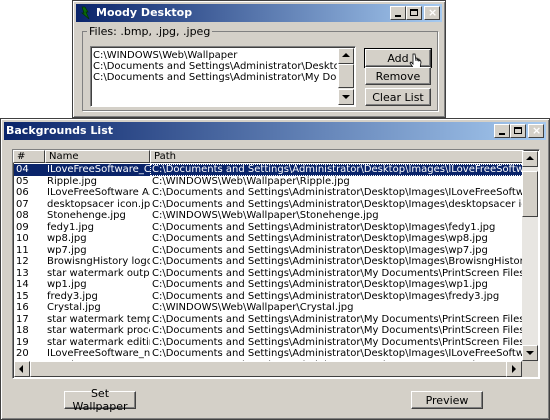 This screenshot has width=550, height=420. Describe the element at coordinates (70, 227) in the screenshot. I see `row-name: fedy1.jpg` at that location.